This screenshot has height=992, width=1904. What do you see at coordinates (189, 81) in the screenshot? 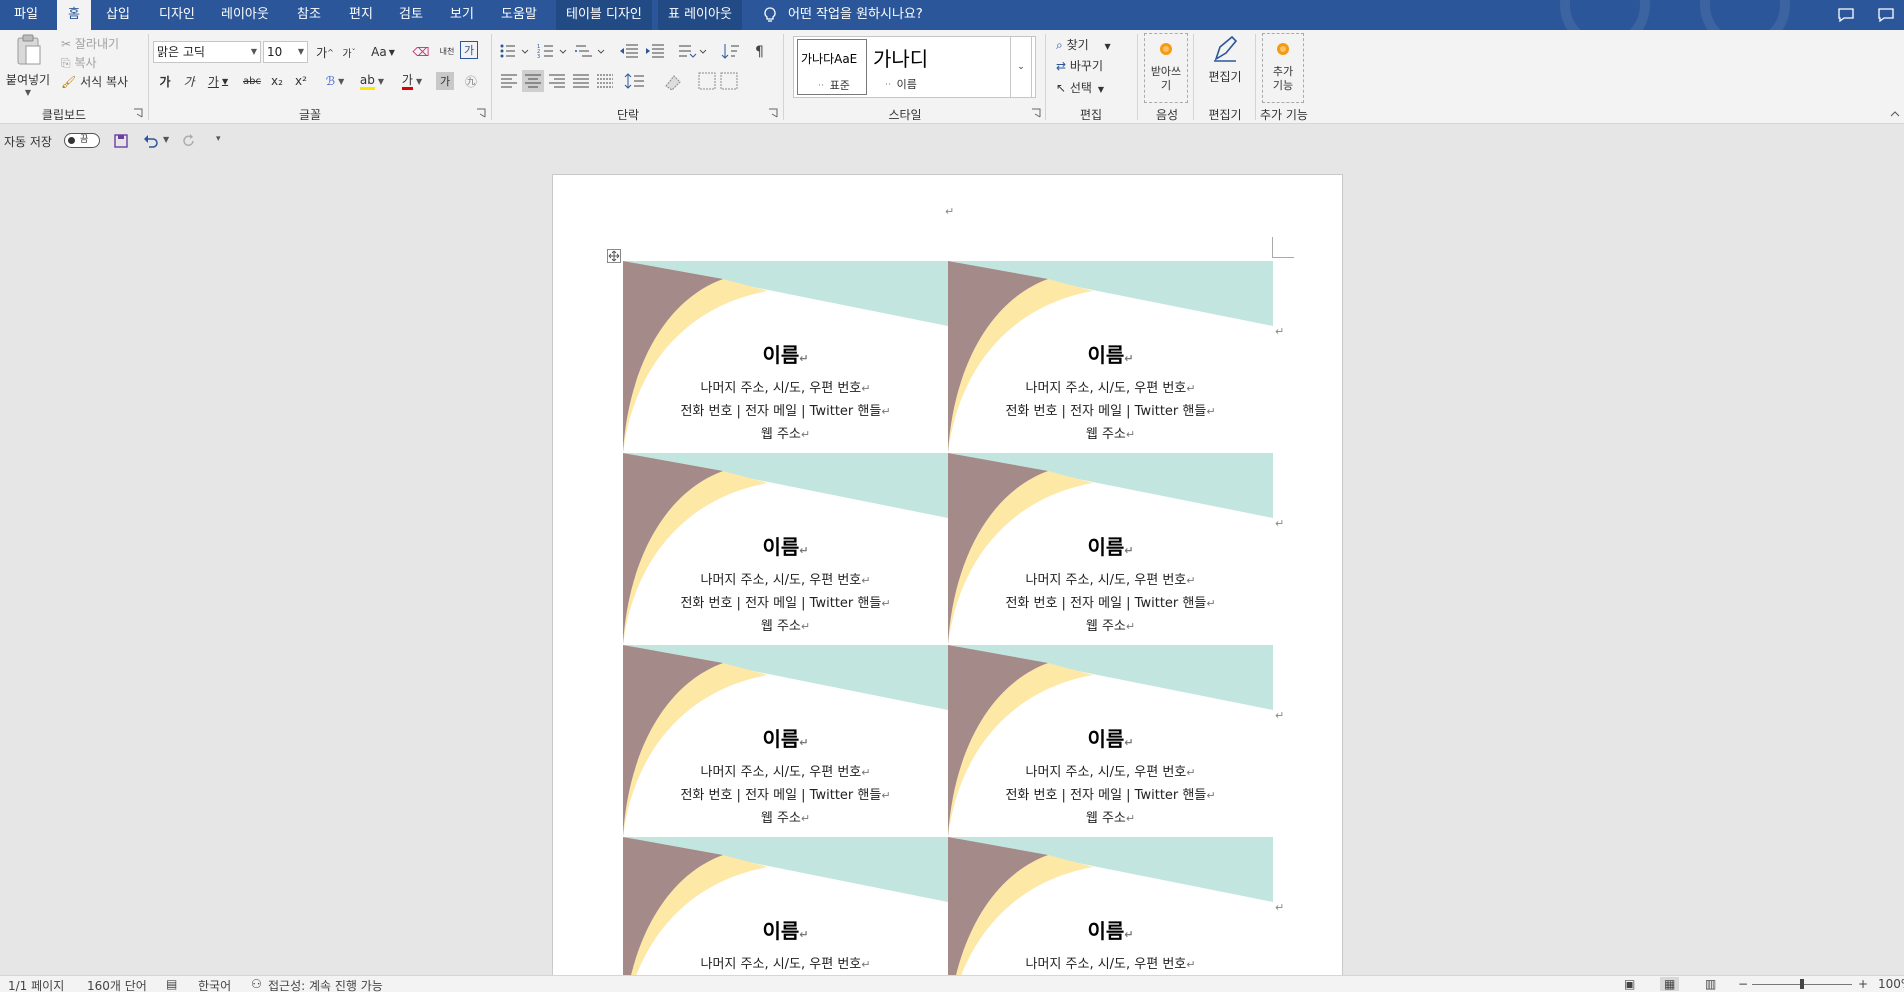
I see `italic-button: 가` at bounding box center [189, 81].